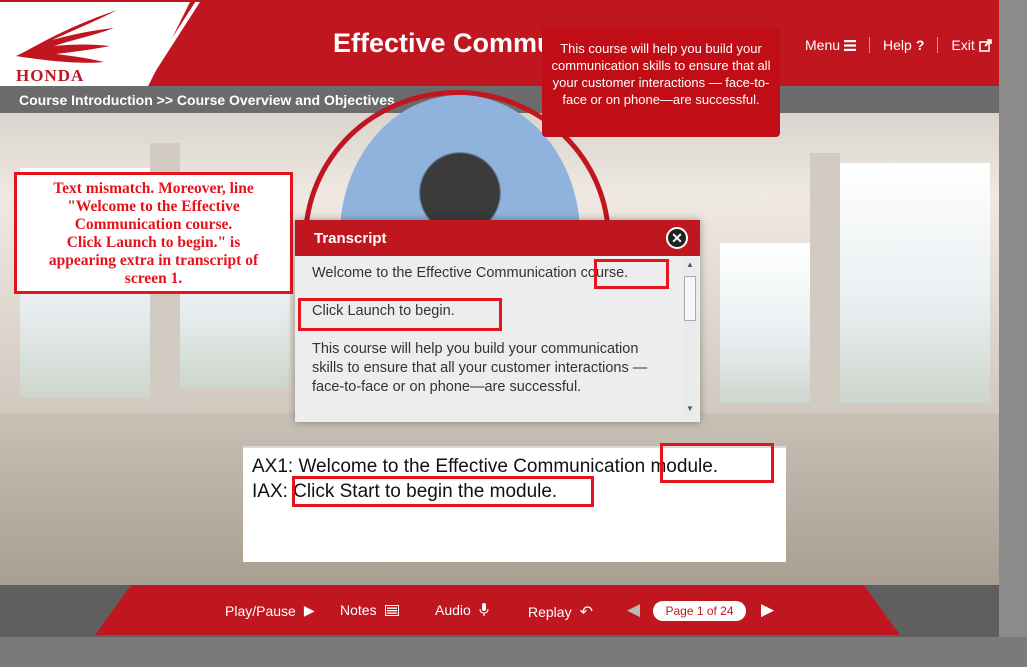 The width and height of the screenshot is (1027, 667). Describe the element at coordinates (586, 612) in the screenshot. I see `replay-icon: ↶` at that location.